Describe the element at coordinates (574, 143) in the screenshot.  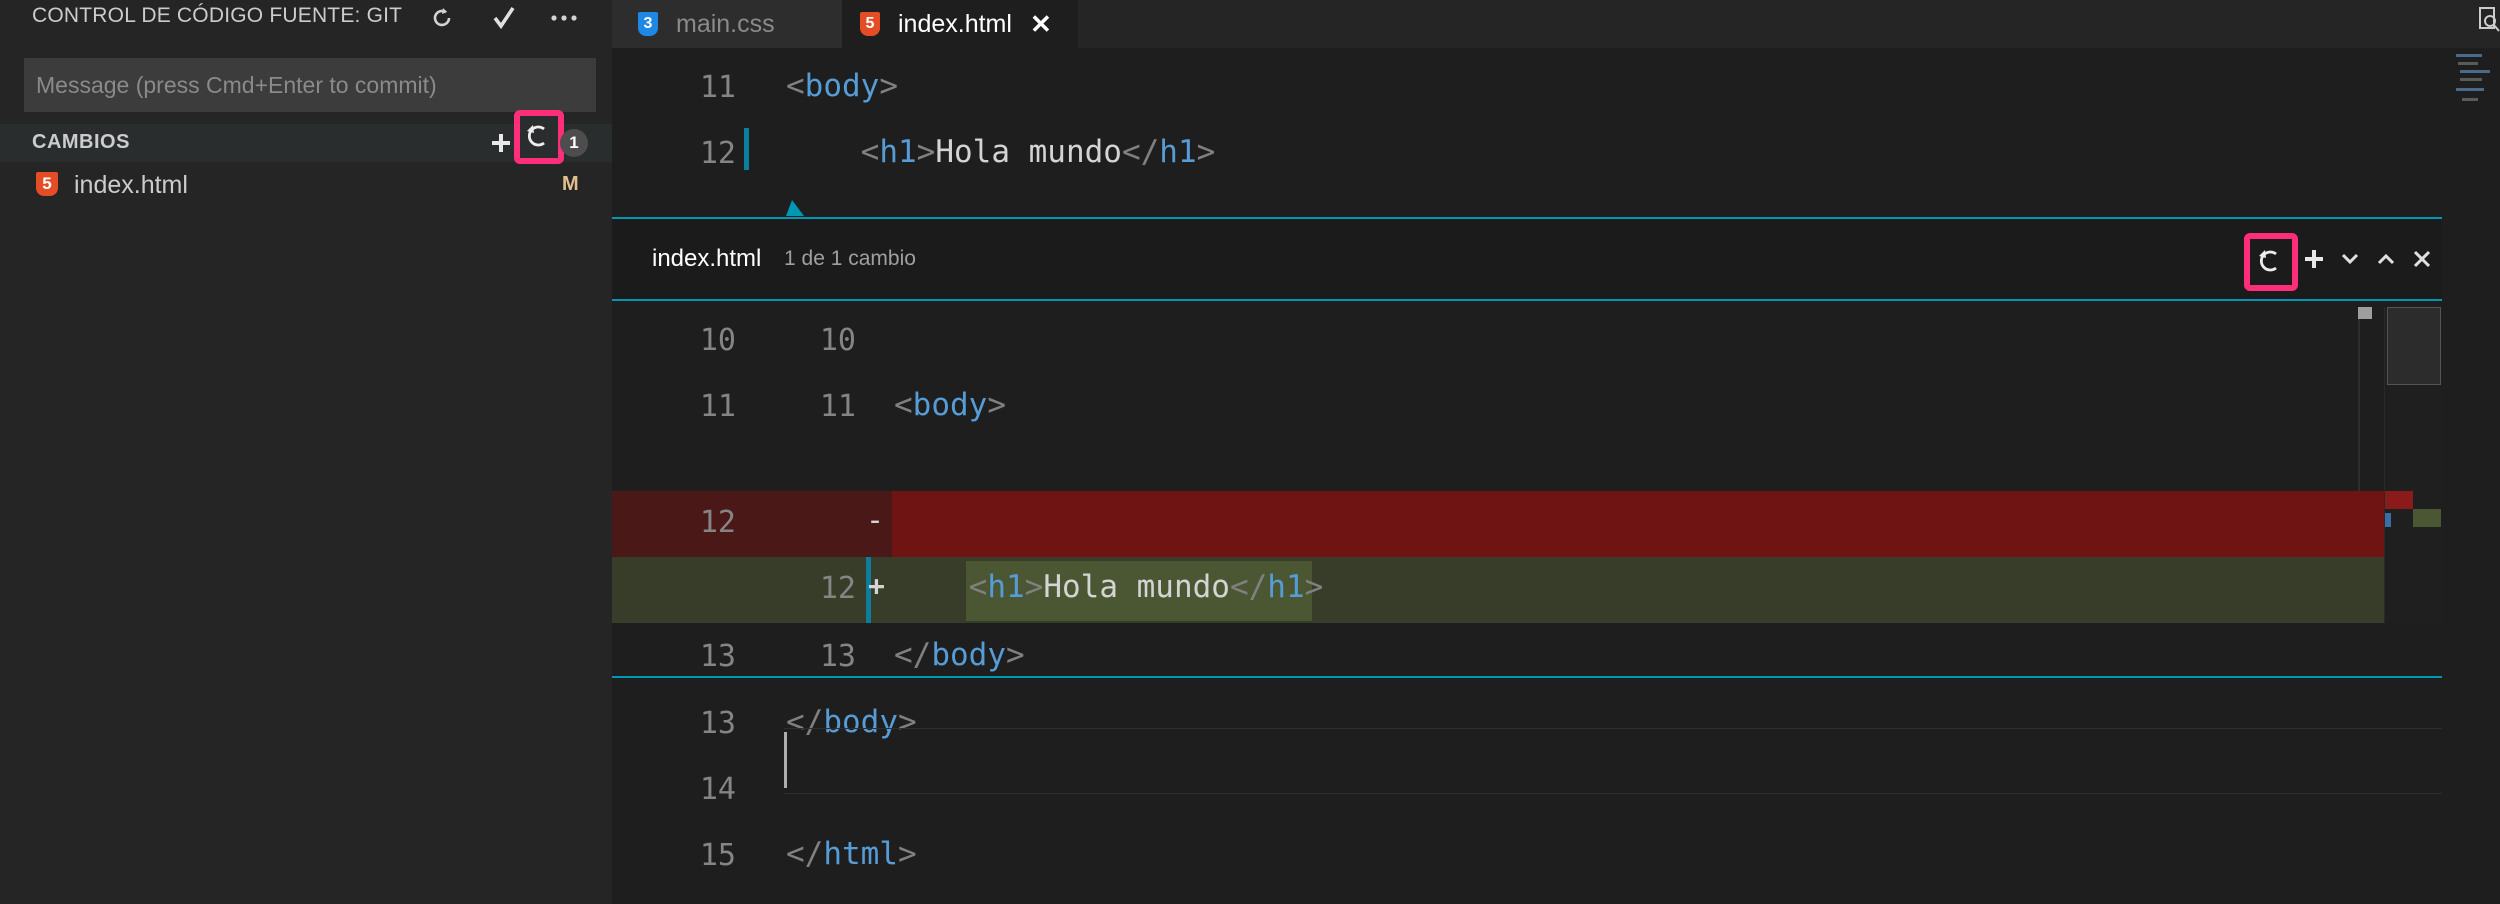
I see `changes-count-badge: 1` at that location.